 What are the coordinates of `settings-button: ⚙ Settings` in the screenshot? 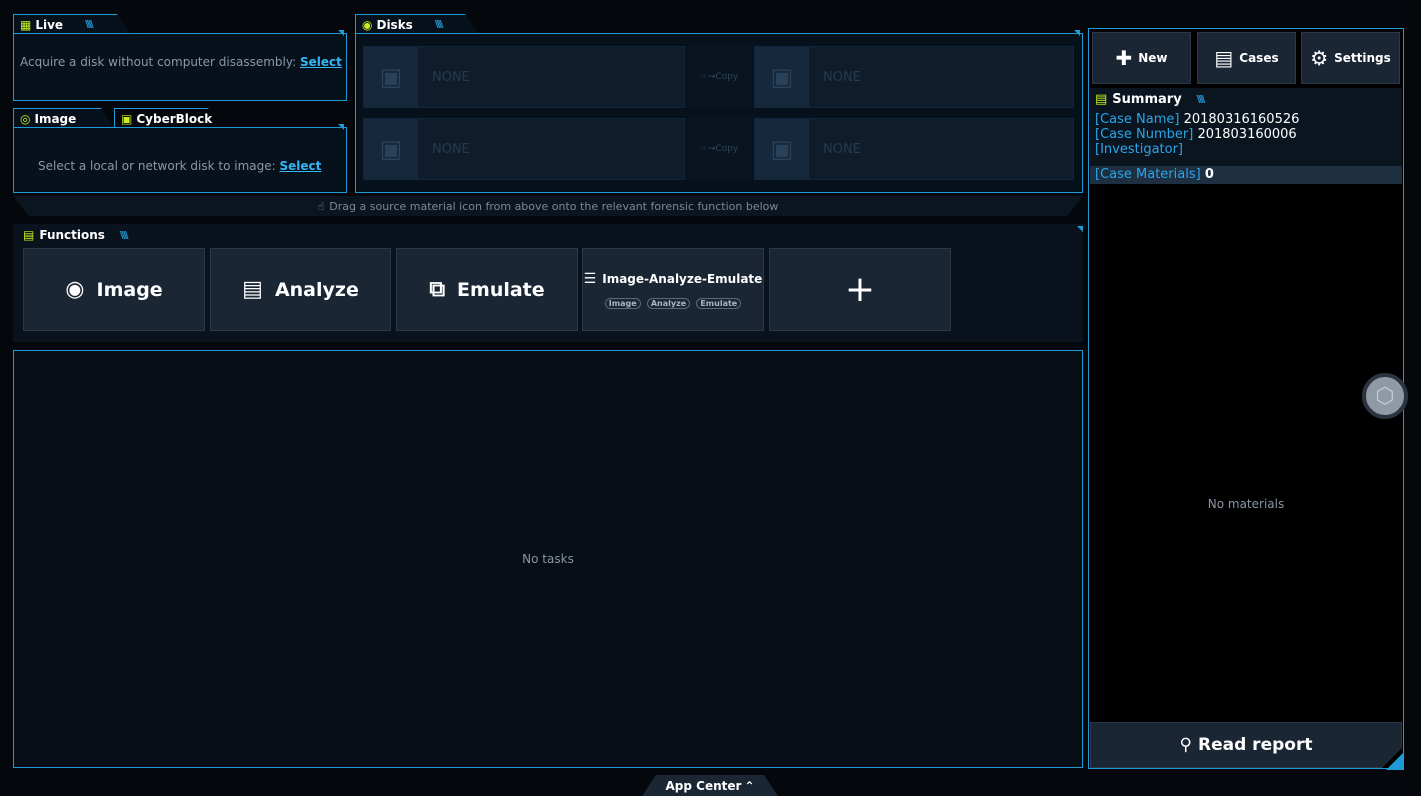 It's located at (1350, 58).